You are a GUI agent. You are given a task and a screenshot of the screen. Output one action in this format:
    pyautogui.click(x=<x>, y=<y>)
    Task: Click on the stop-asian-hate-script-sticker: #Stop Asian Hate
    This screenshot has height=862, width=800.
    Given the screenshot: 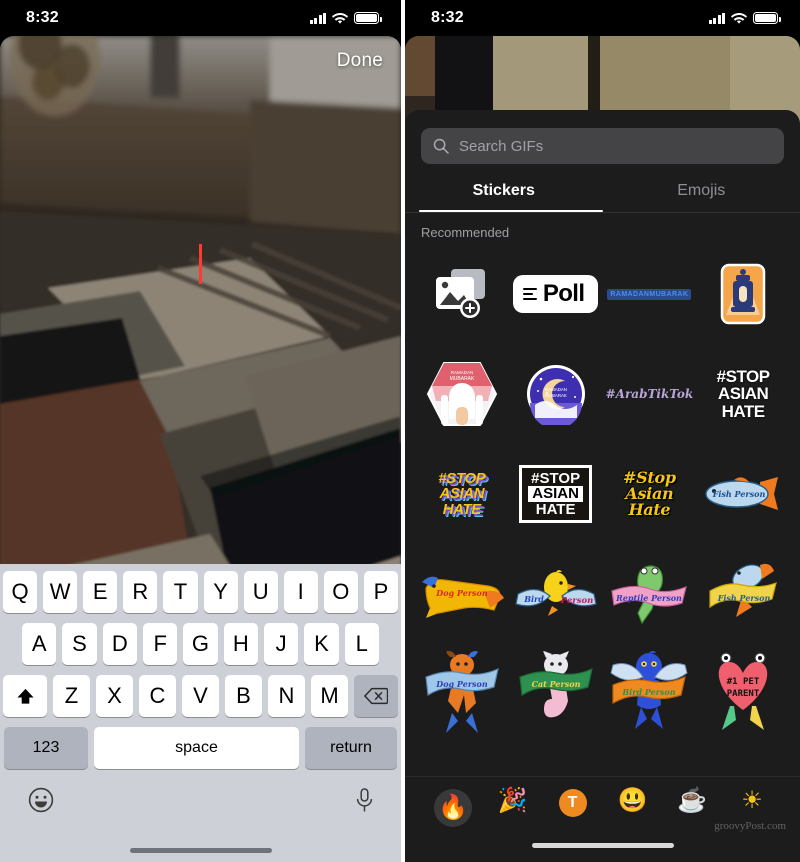 What is the action you would take?
    pyautogui.click(x=650, y=494)
    